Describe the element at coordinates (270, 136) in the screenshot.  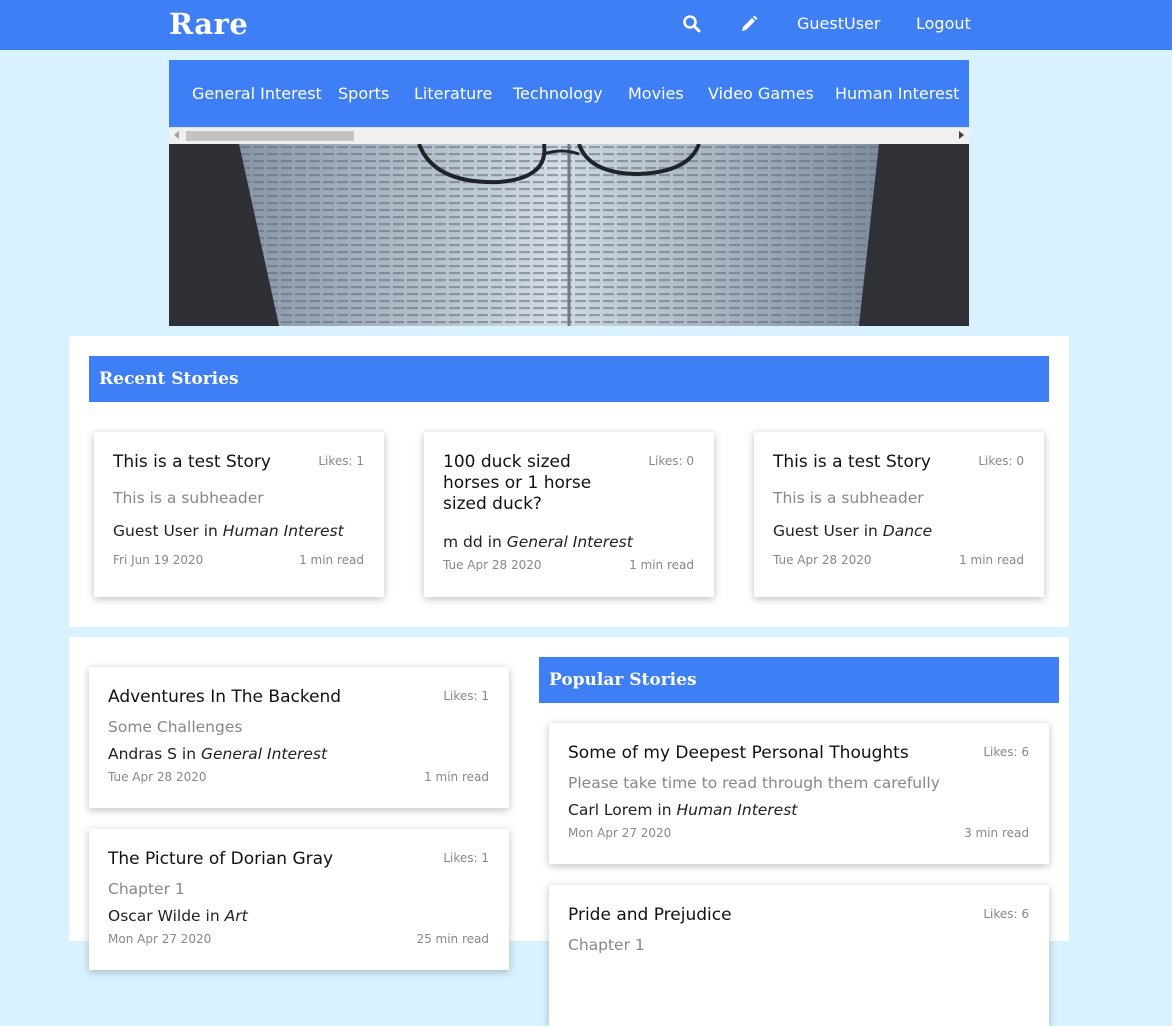
I see `scrollbar-thumb` at that location.